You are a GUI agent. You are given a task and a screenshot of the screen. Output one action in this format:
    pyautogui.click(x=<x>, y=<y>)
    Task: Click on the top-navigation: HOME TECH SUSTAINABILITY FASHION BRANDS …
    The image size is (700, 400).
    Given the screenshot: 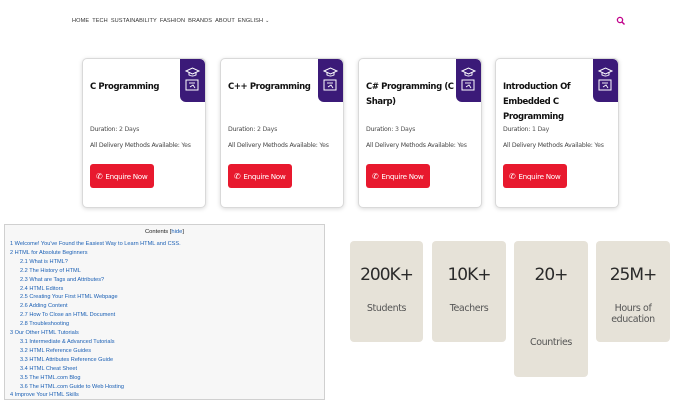 What is the action you would take?
    pyautogui.click(x=350, y=23)
    